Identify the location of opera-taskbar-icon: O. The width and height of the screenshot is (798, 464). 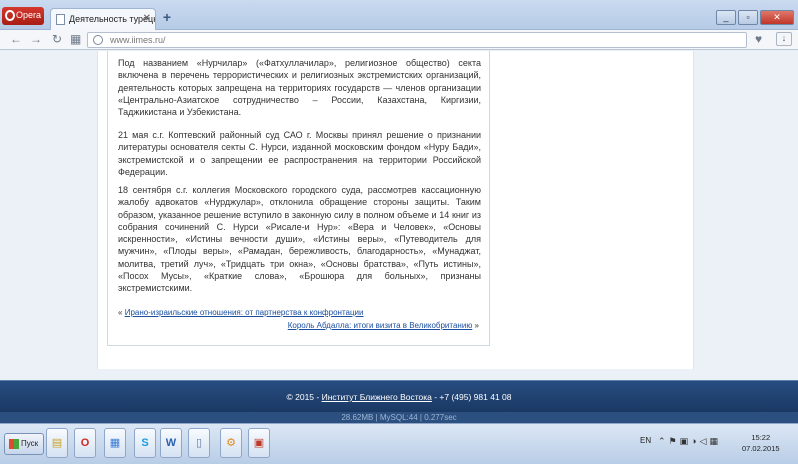
(85, 443).